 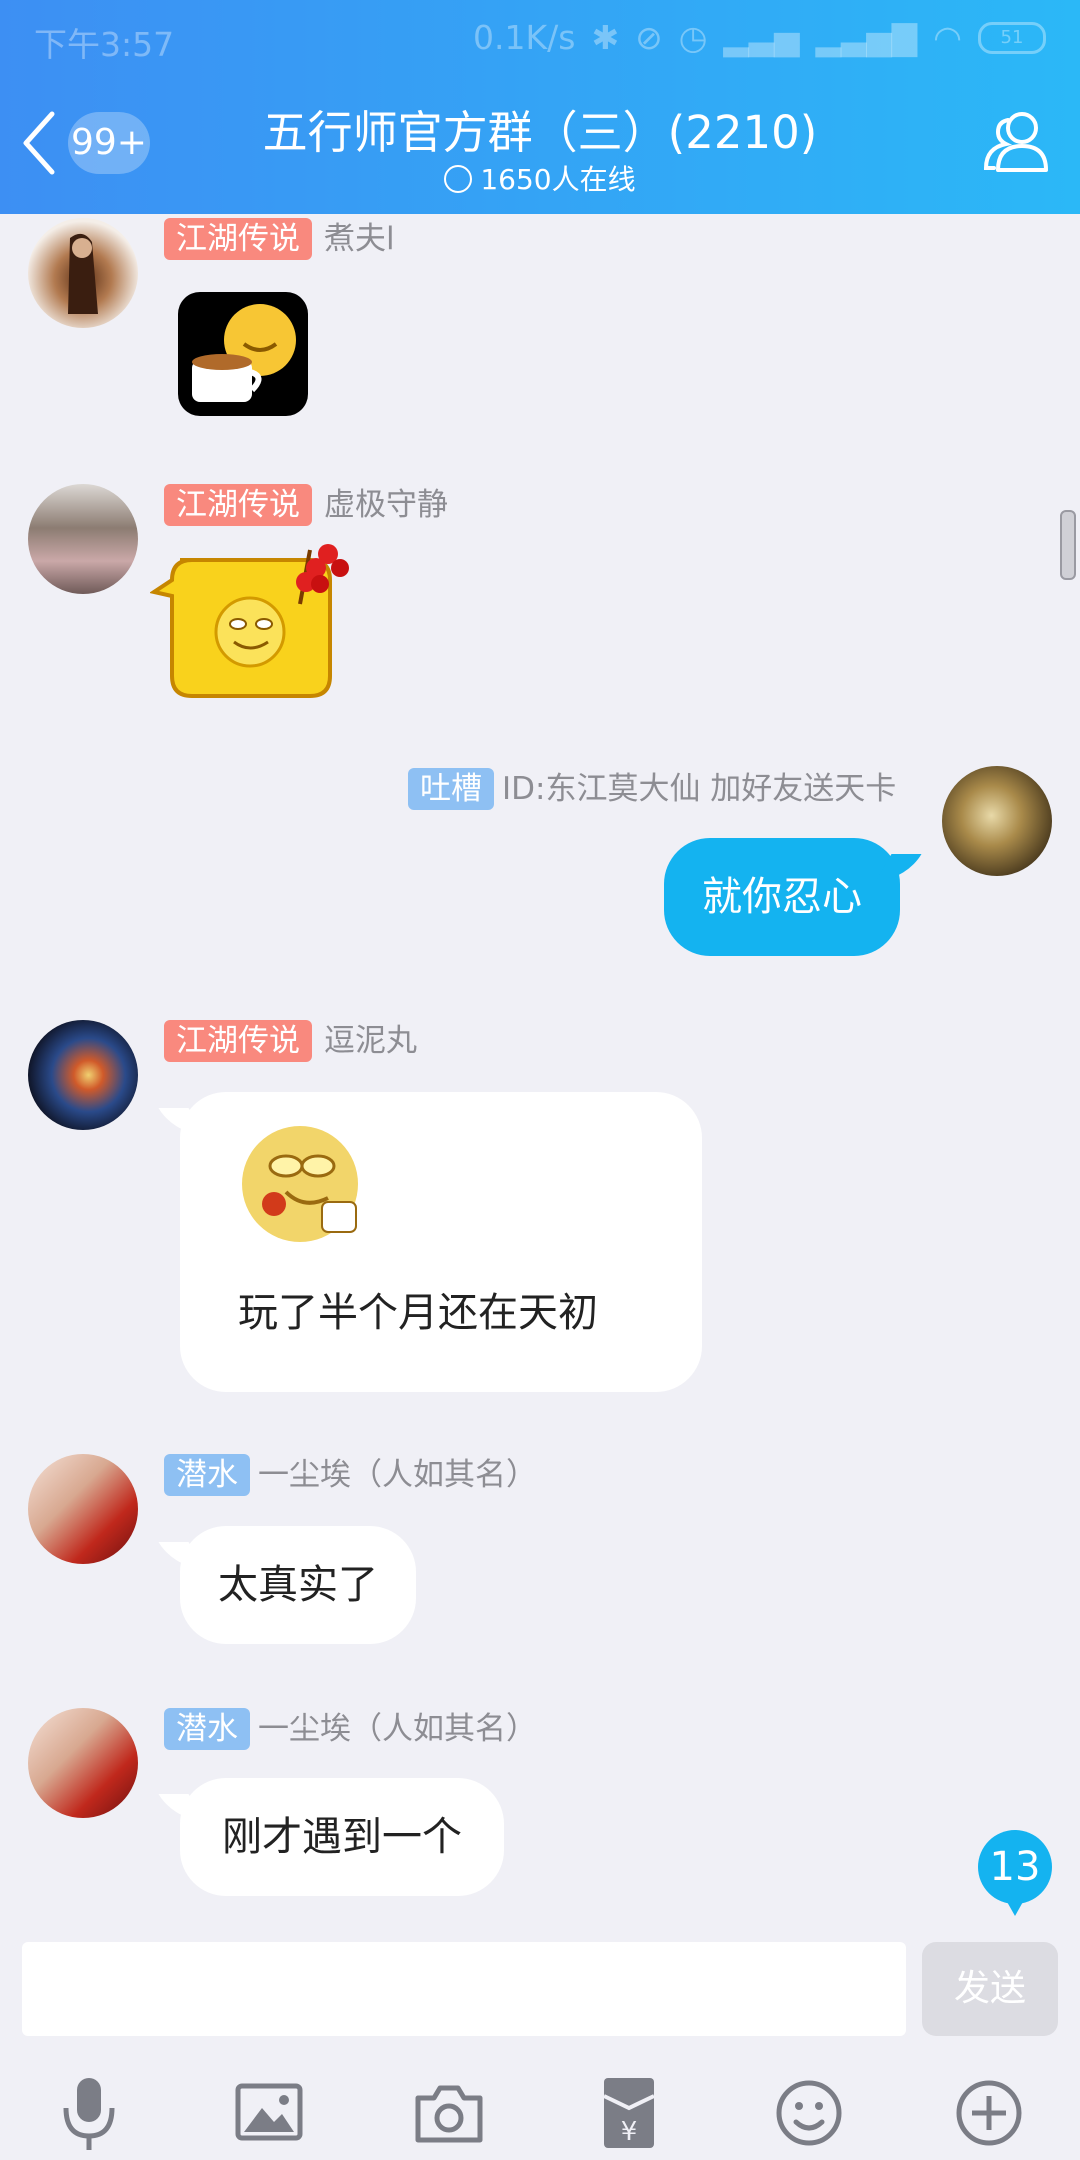 I want to click on status-bar: 下午3:57 0.1K/s ✱ ⊘ ◷ ▂▃▅ ▂▃▅▇ ◠ 51, so click(x=540, y=38).